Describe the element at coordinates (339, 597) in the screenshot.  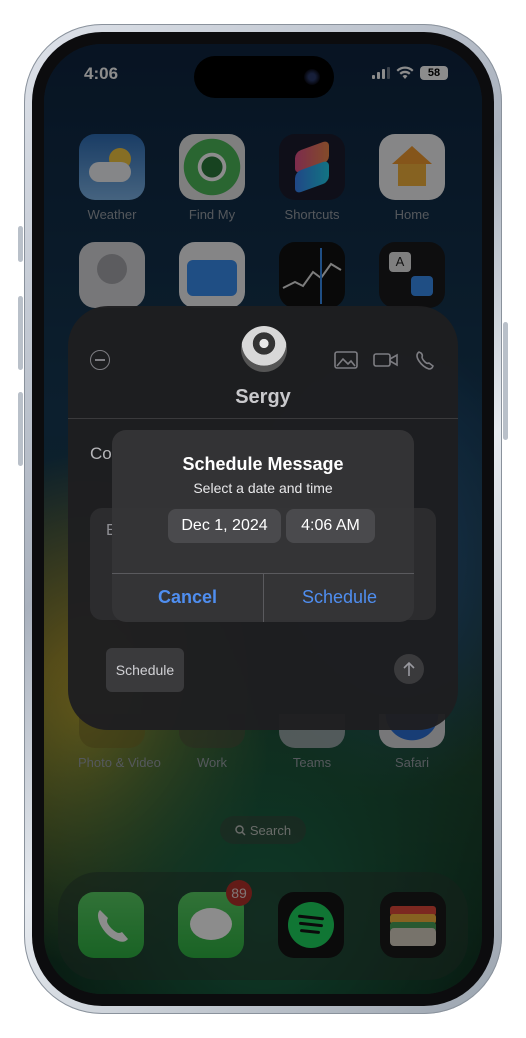
I see `schedule-button: Schedule` at that location.